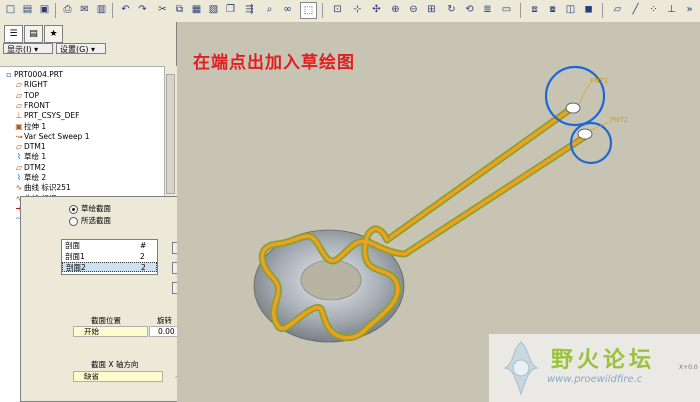  I want to click on copy-special-icon: ❐, so click(230, 9).